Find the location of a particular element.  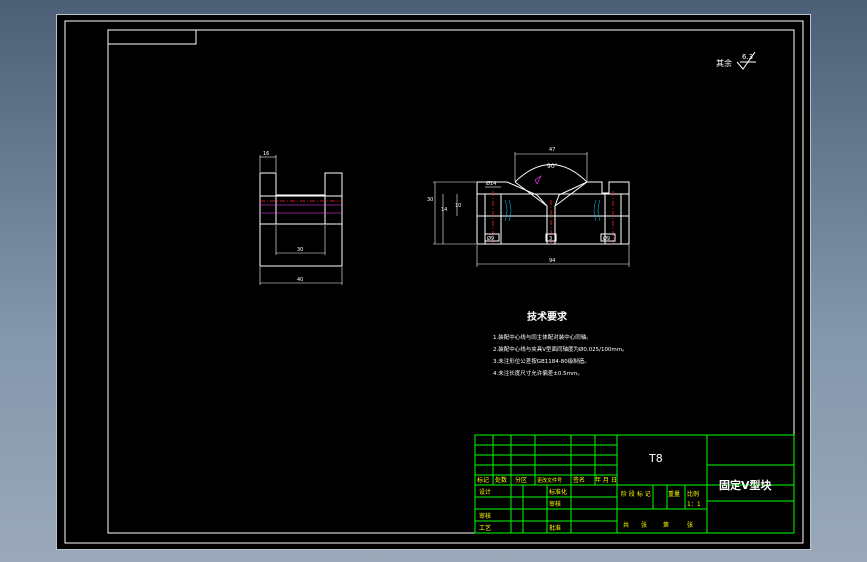

part-name-text: 固定V型块 is located at coordinates (746, 485).